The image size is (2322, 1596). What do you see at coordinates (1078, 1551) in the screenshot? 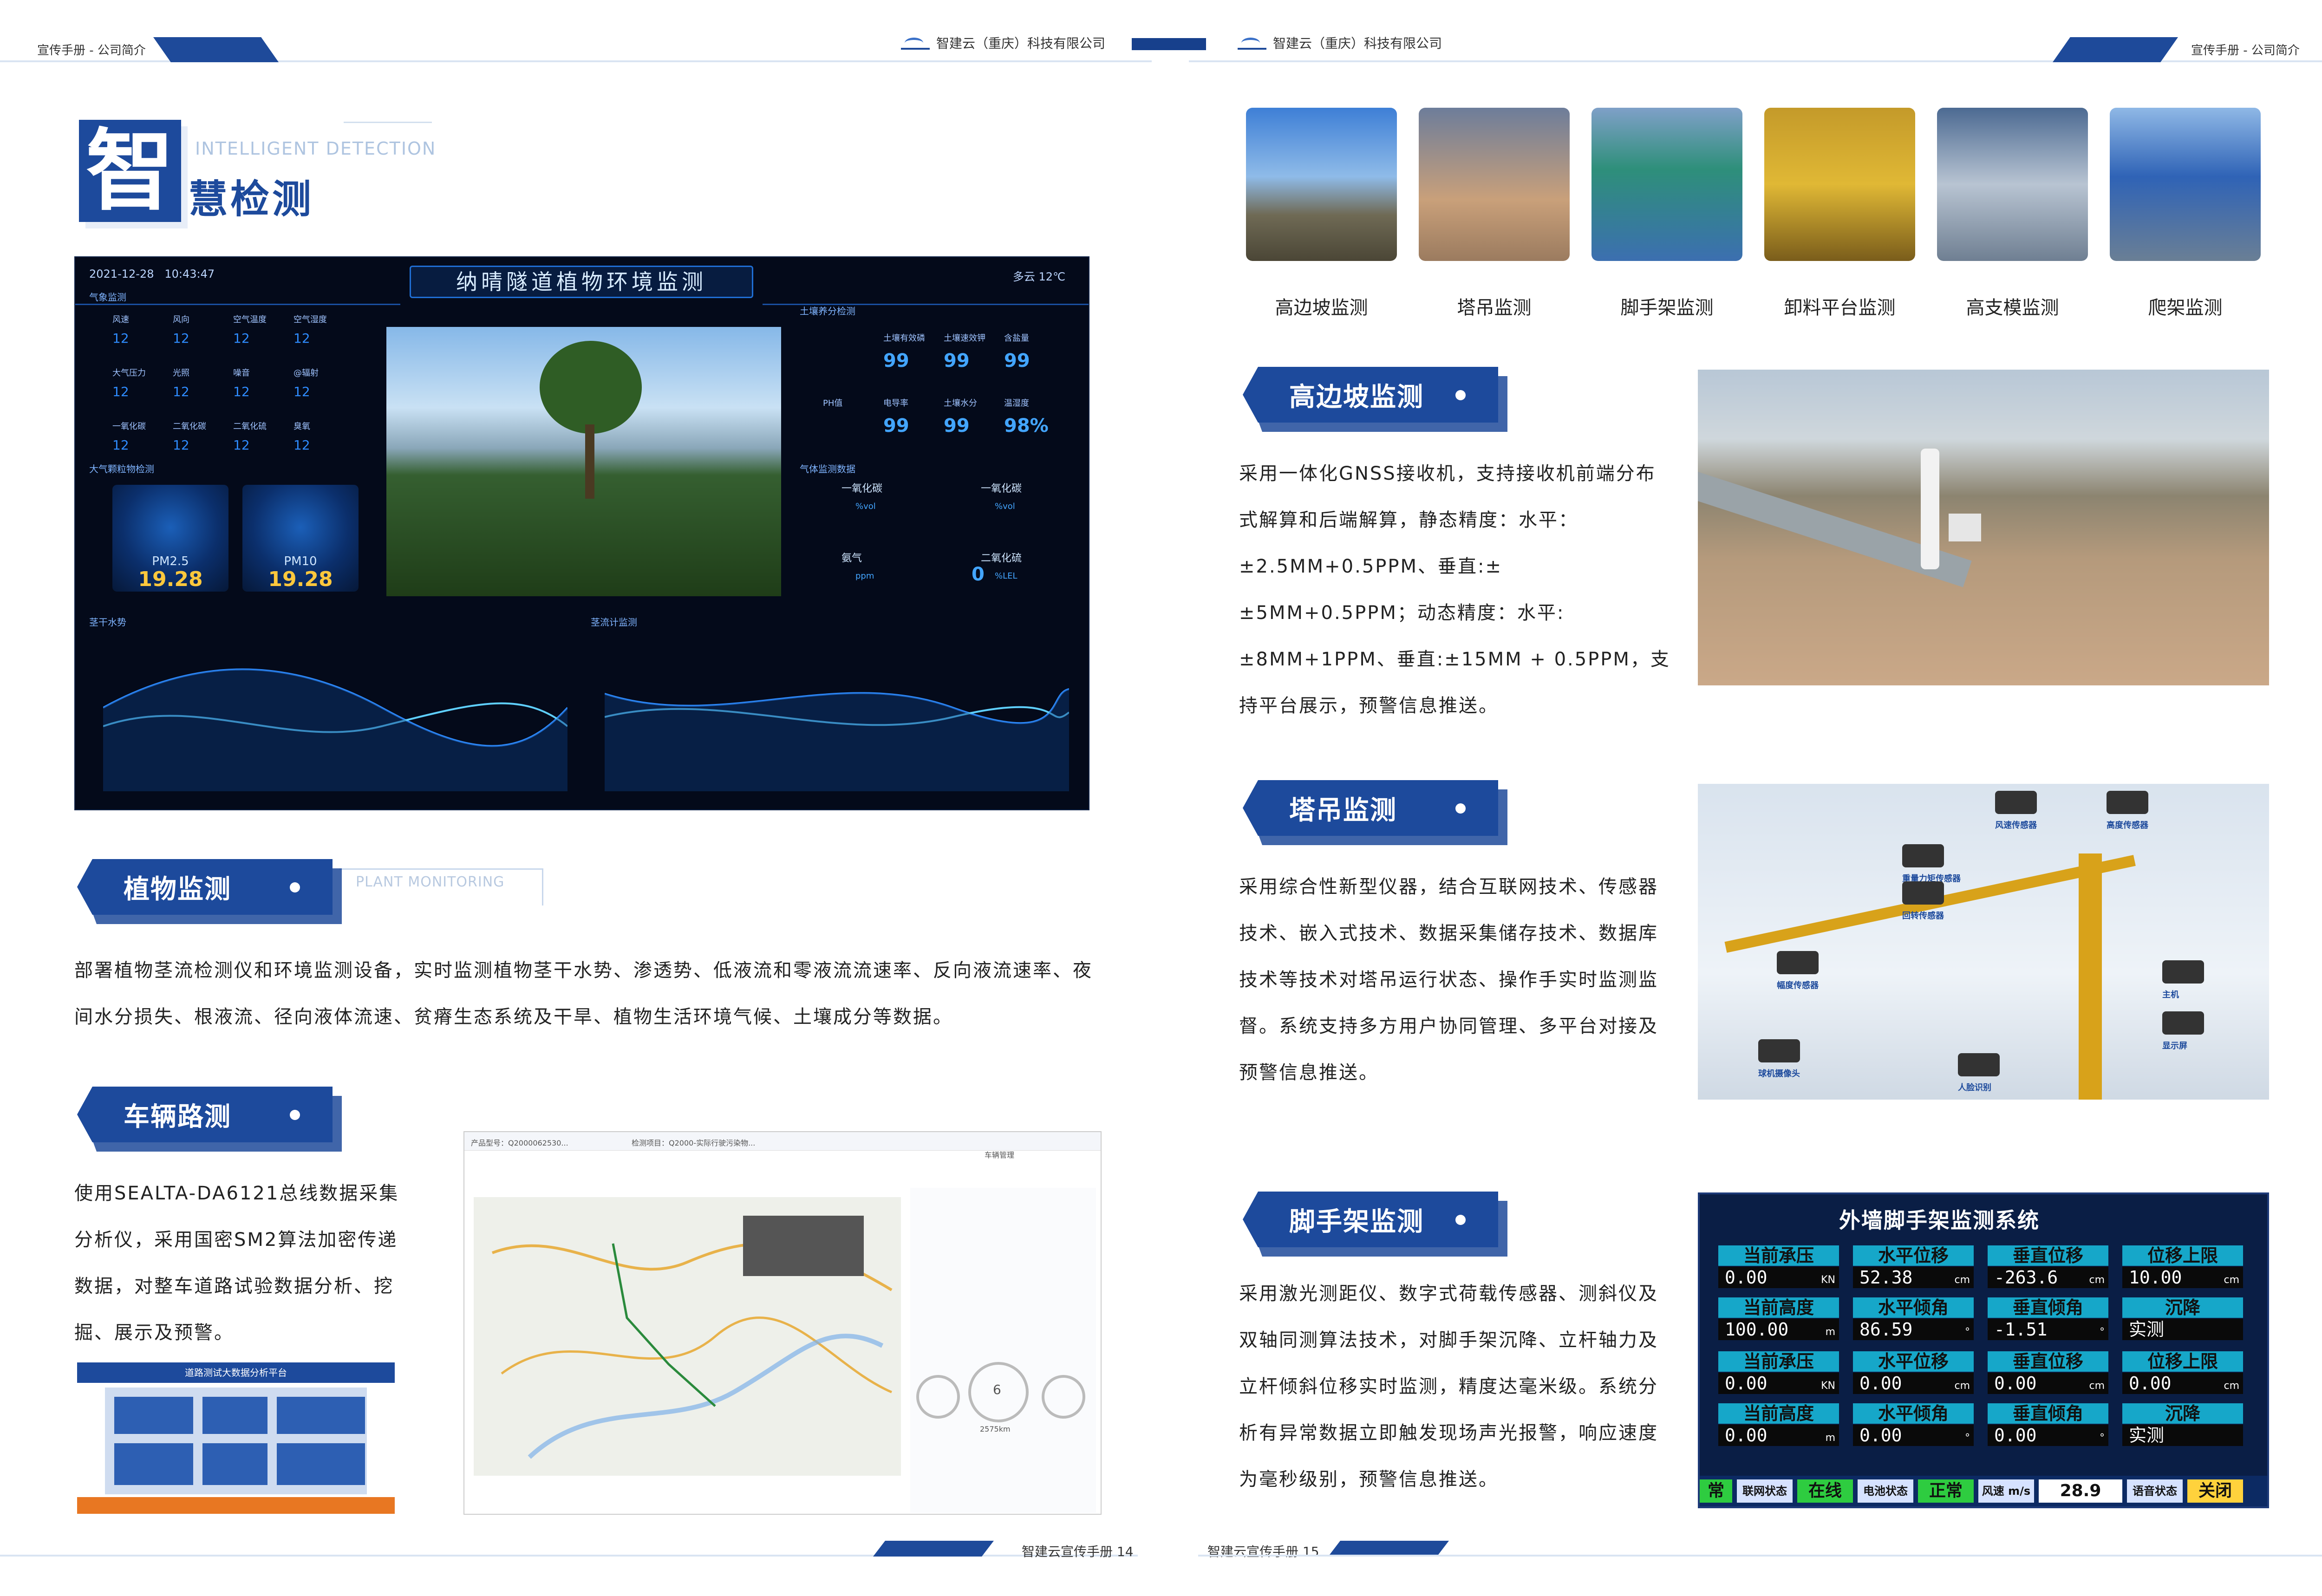
I see `footer-left-page: 智建云宣传手册 14` at bounding box center [1078, 1551].